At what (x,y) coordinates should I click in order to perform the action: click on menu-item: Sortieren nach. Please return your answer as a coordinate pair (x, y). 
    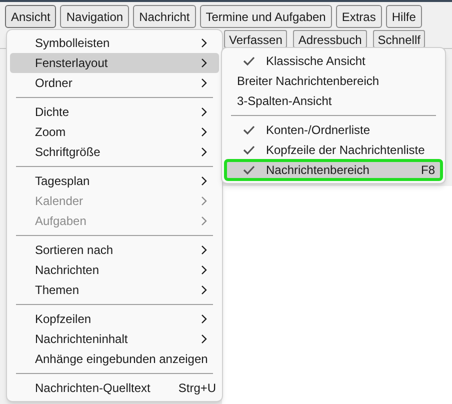
    Looking at the image, I should click on (114, 250).